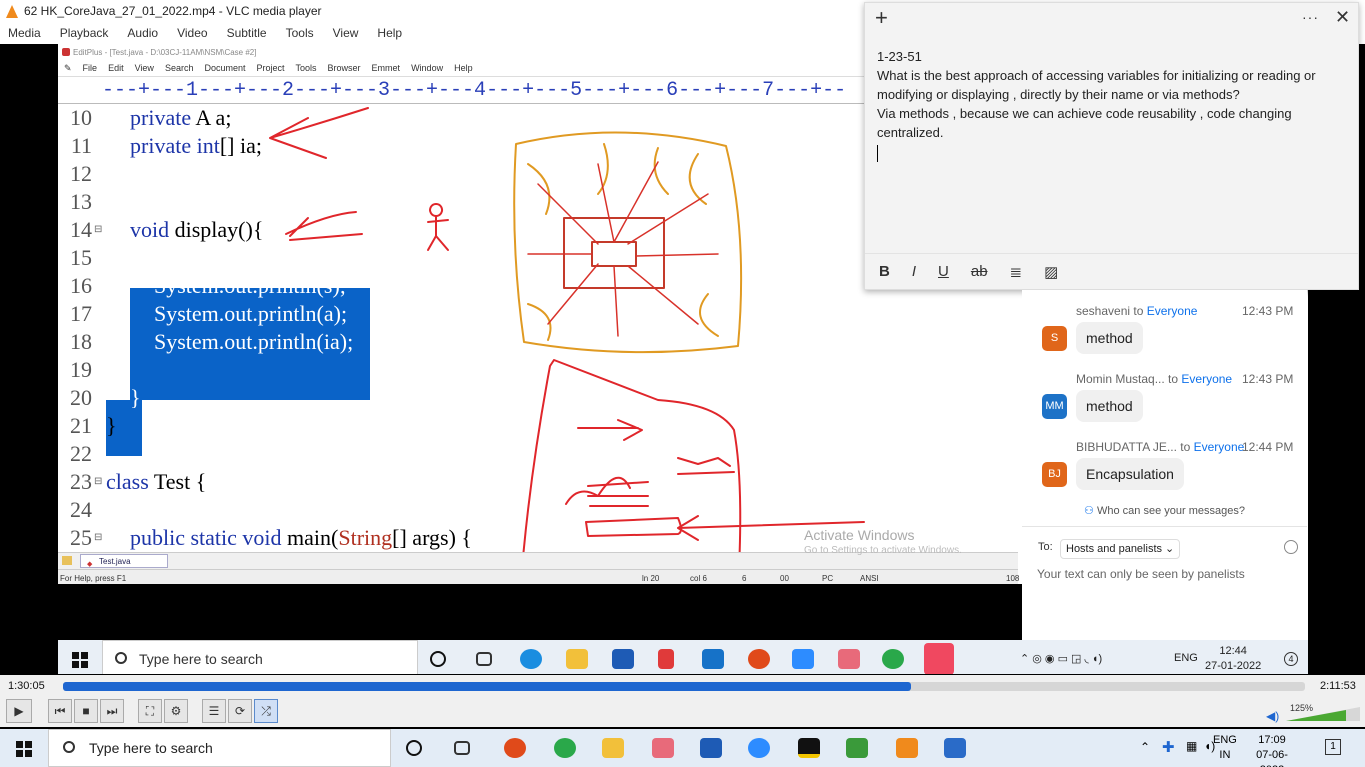 The height and width of the screenshot is (767, 1365). What do you see at coordinates (809, 748) in the screenshot?
I see `sticky-notes-icon` at bounding box center [809, 748].